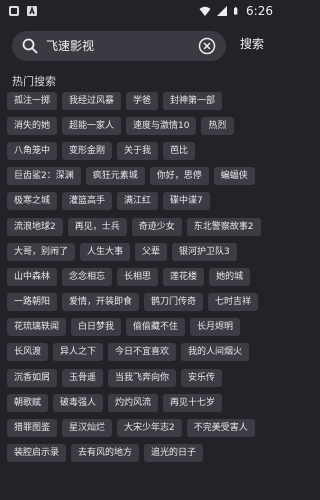 The width and height of the screenshot is (320, 500). What do you see at coordinates (184, 276) in the screenshot?
I see `hot-search-tag: 莲花楼` at bounding box center [184, 276].